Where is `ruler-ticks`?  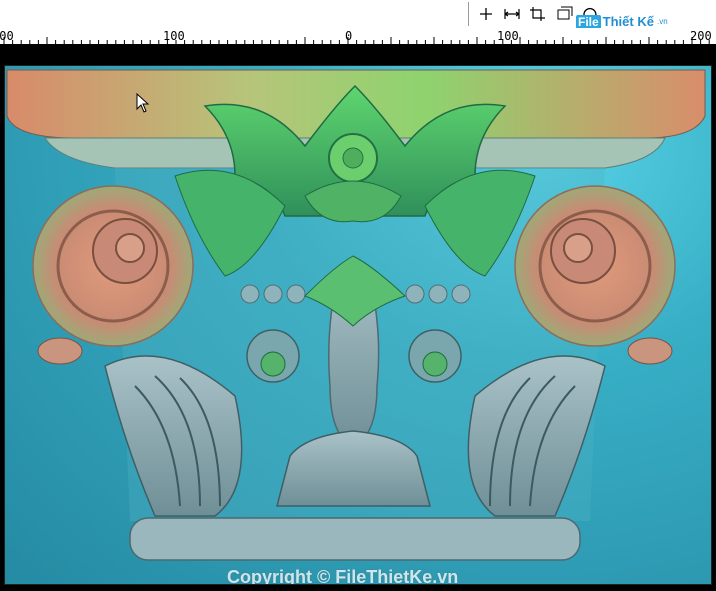 ruler-ticks is located at coordinates (356, 40).